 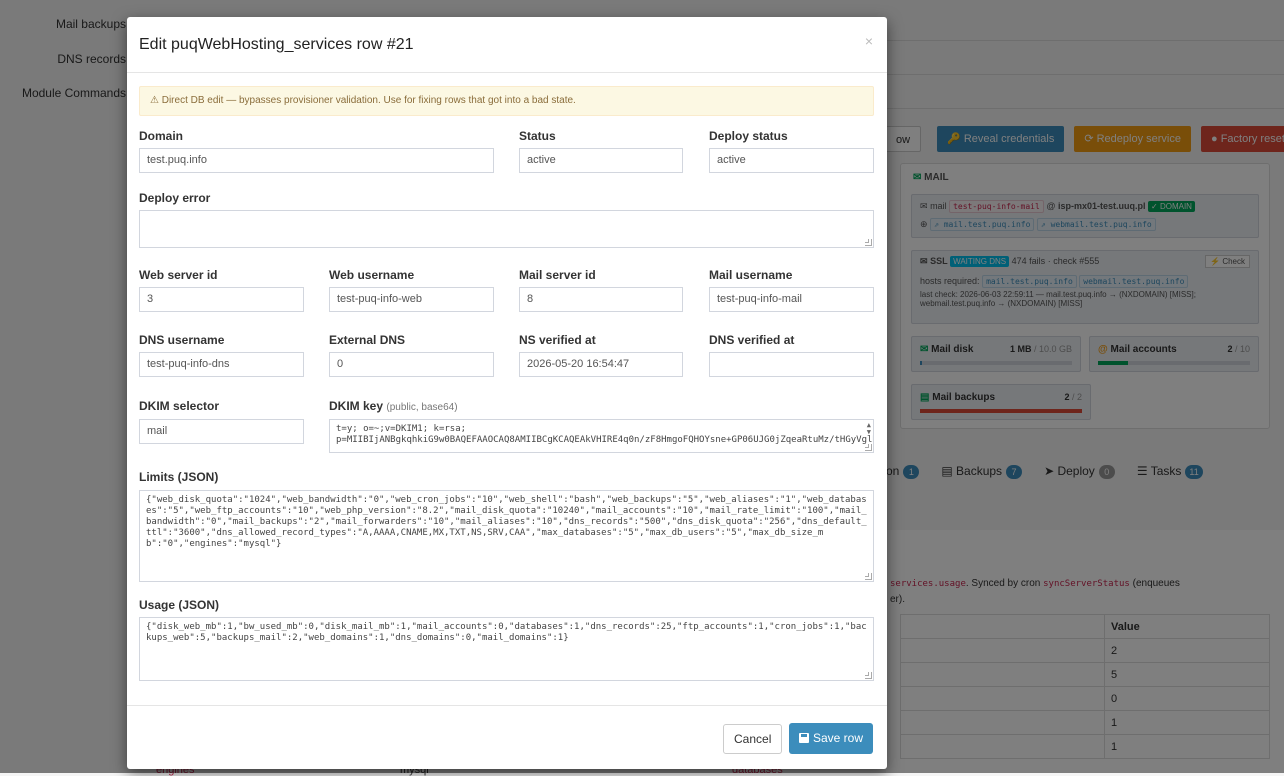 I want to click on mail-server-id-label: Mail server id, so click(x=557, y=275).